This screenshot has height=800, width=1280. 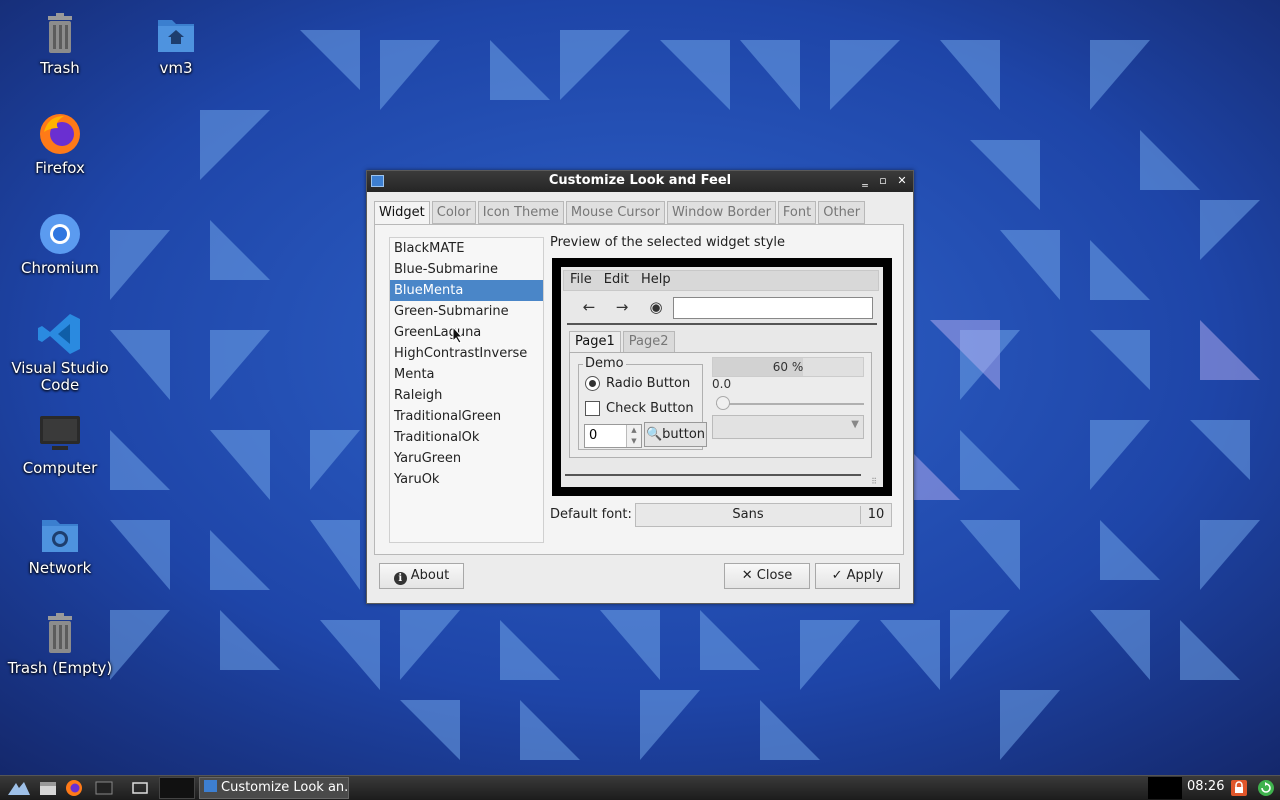 What do you see at coordinates (615, 212) in the screenshot?
I see `tab-mouse-cursor: Mouse Cursor` at bounding box center [615, 212].